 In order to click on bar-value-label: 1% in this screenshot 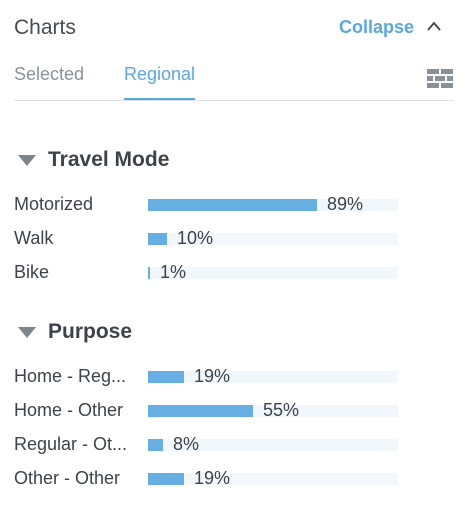, I will do `click(173, 272)`.